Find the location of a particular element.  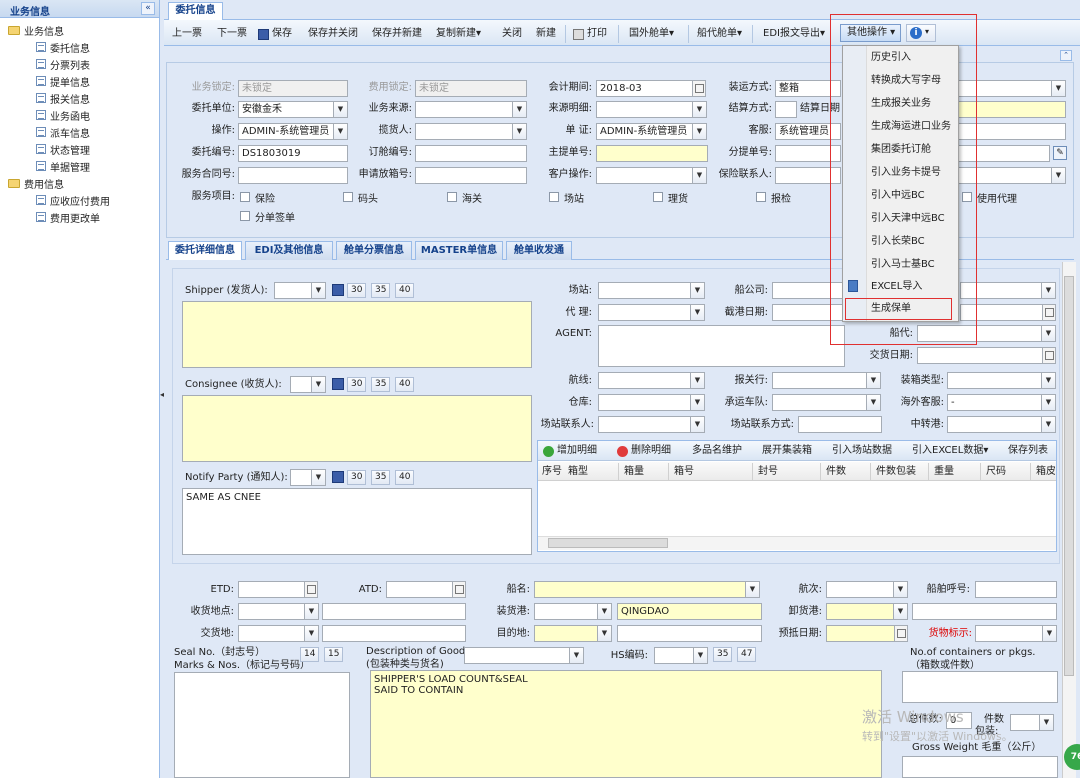

settle-field is located at coordinates (786, 109).